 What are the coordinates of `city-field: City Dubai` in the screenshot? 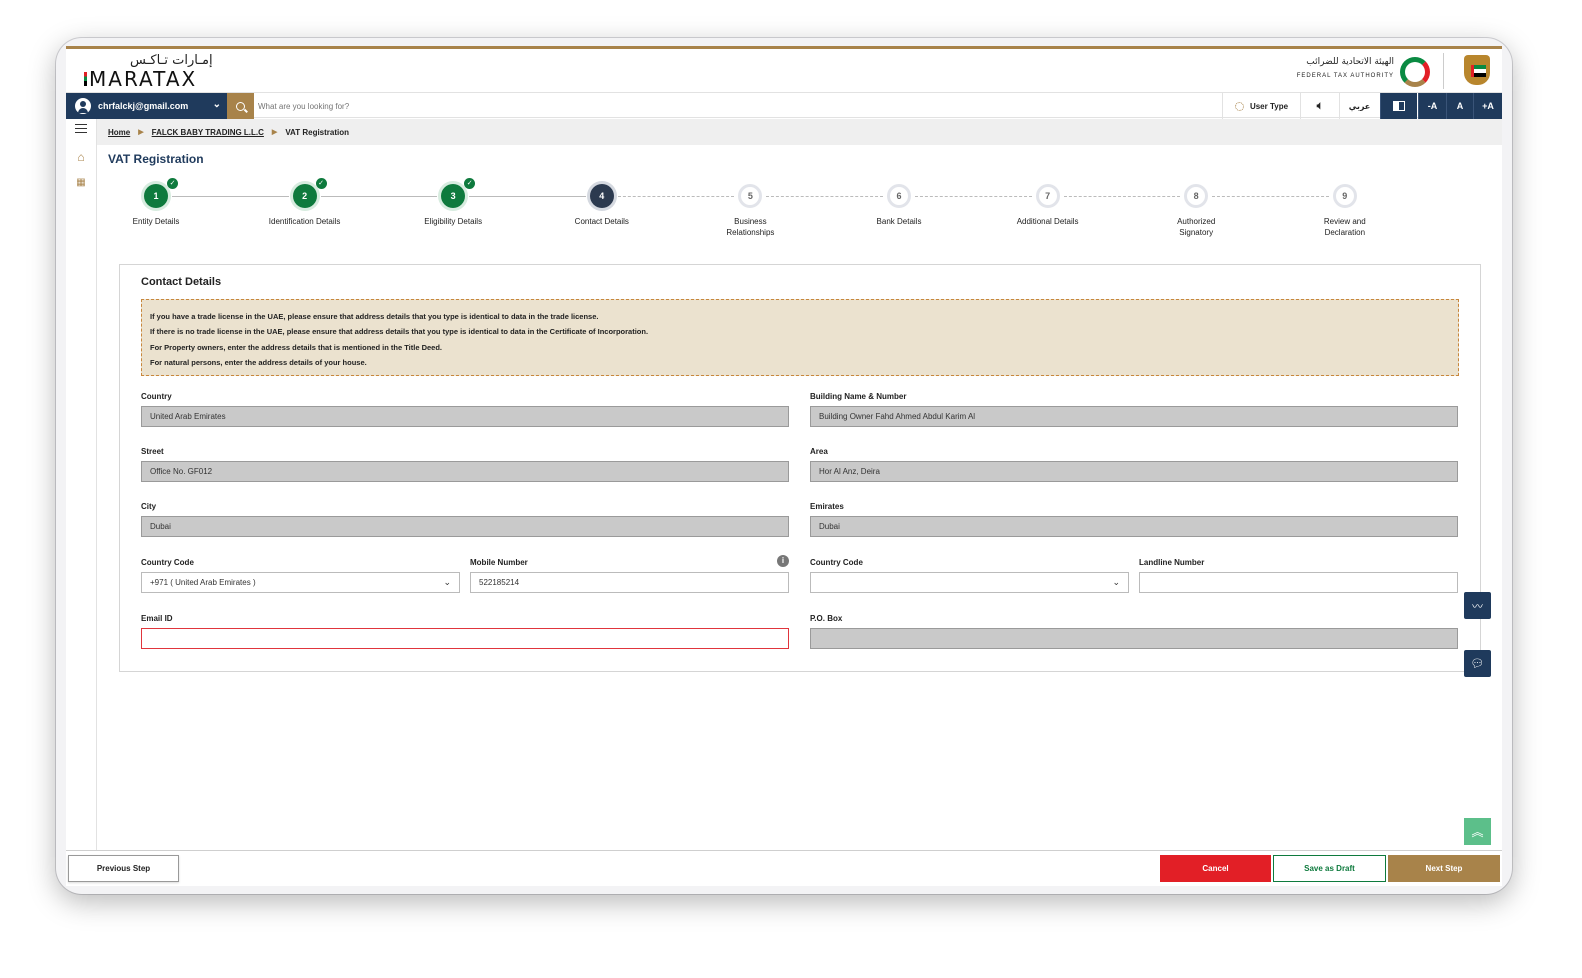 It's located at (465, 519).